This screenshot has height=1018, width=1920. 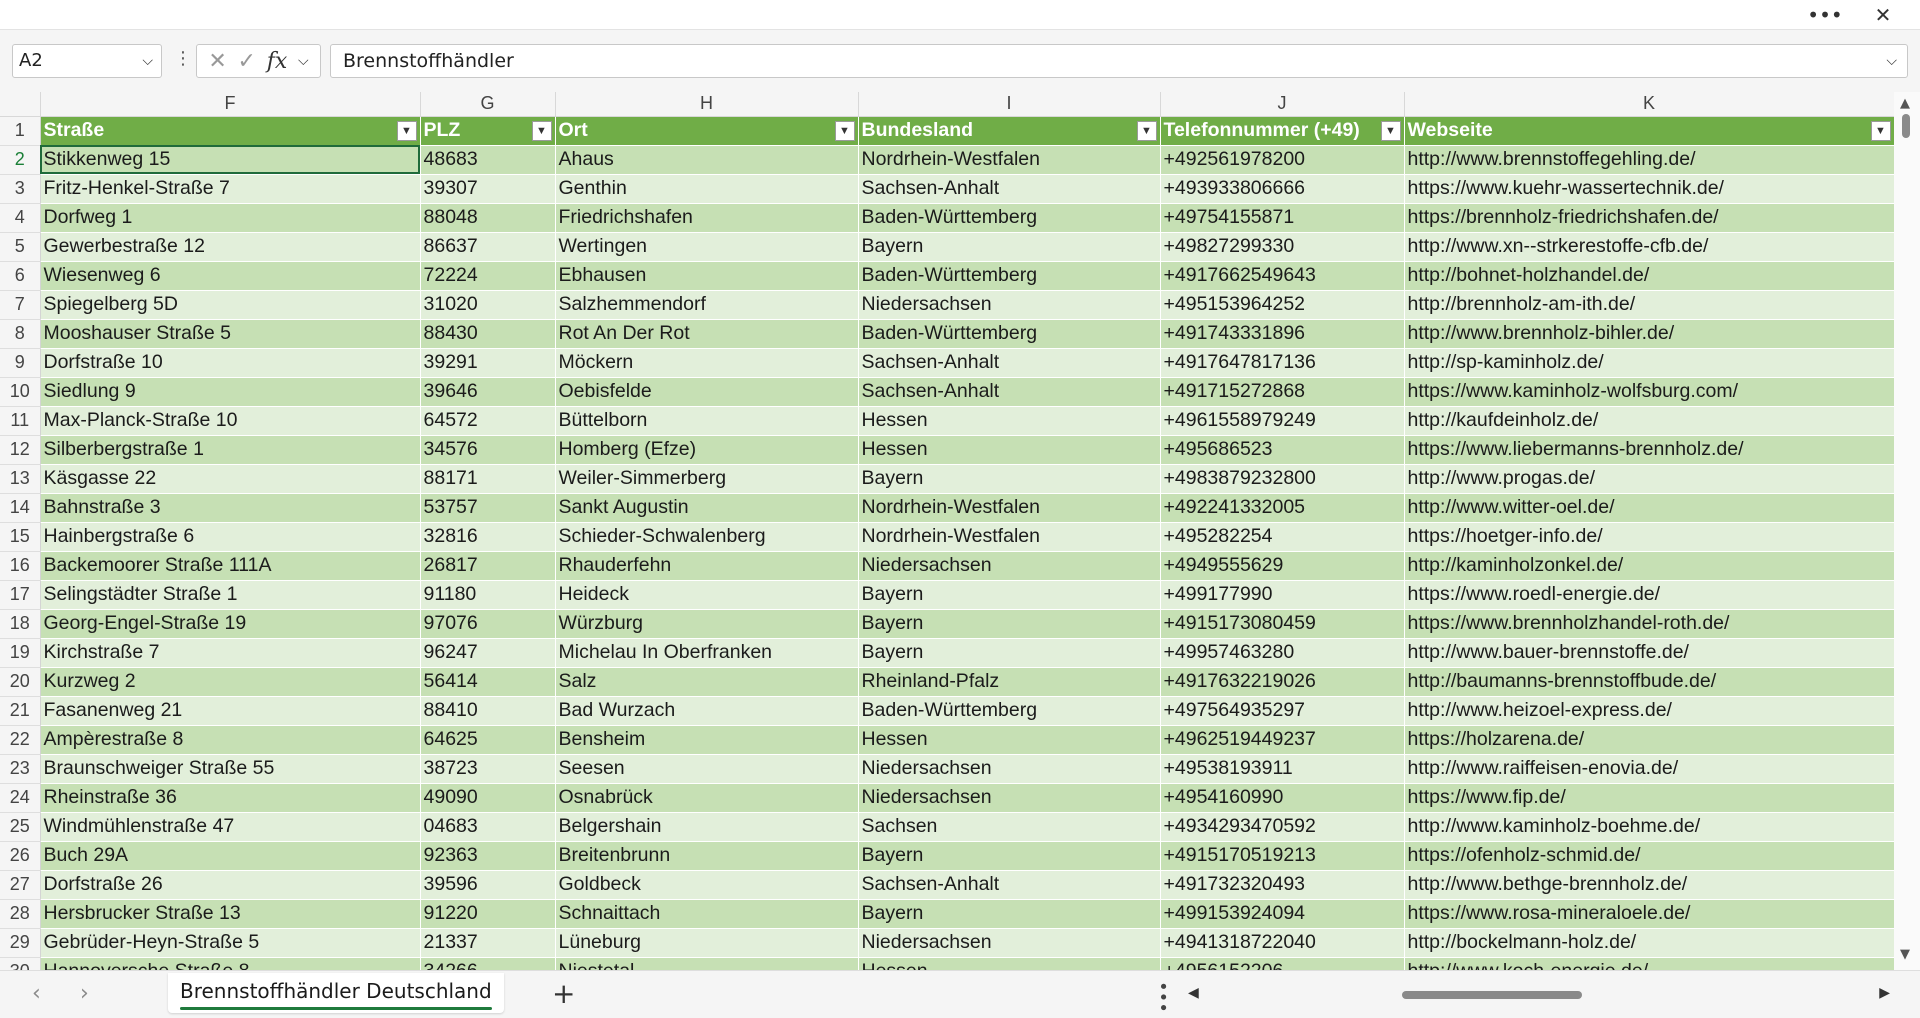 I want to click on row-number: 2, so click(x=20, y=160).